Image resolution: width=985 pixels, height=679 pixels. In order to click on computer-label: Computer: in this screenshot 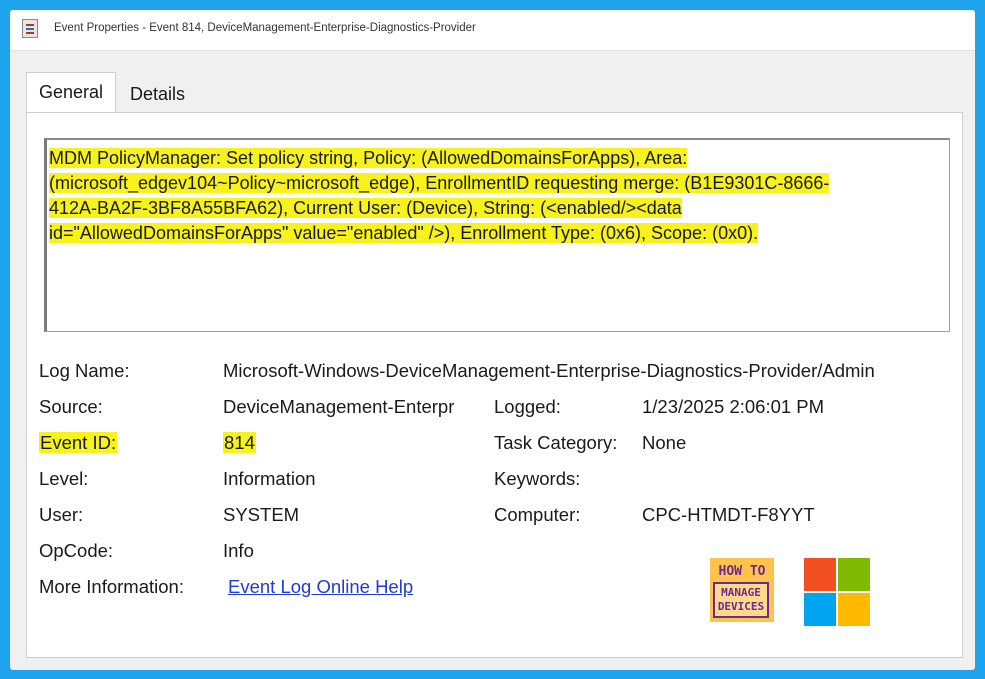, I will do `click(537, 514)`.